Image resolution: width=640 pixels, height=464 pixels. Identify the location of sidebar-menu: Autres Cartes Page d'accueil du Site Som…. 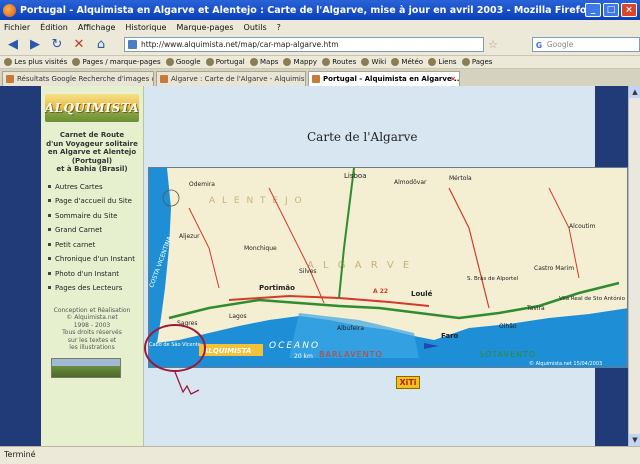
(92, 238).